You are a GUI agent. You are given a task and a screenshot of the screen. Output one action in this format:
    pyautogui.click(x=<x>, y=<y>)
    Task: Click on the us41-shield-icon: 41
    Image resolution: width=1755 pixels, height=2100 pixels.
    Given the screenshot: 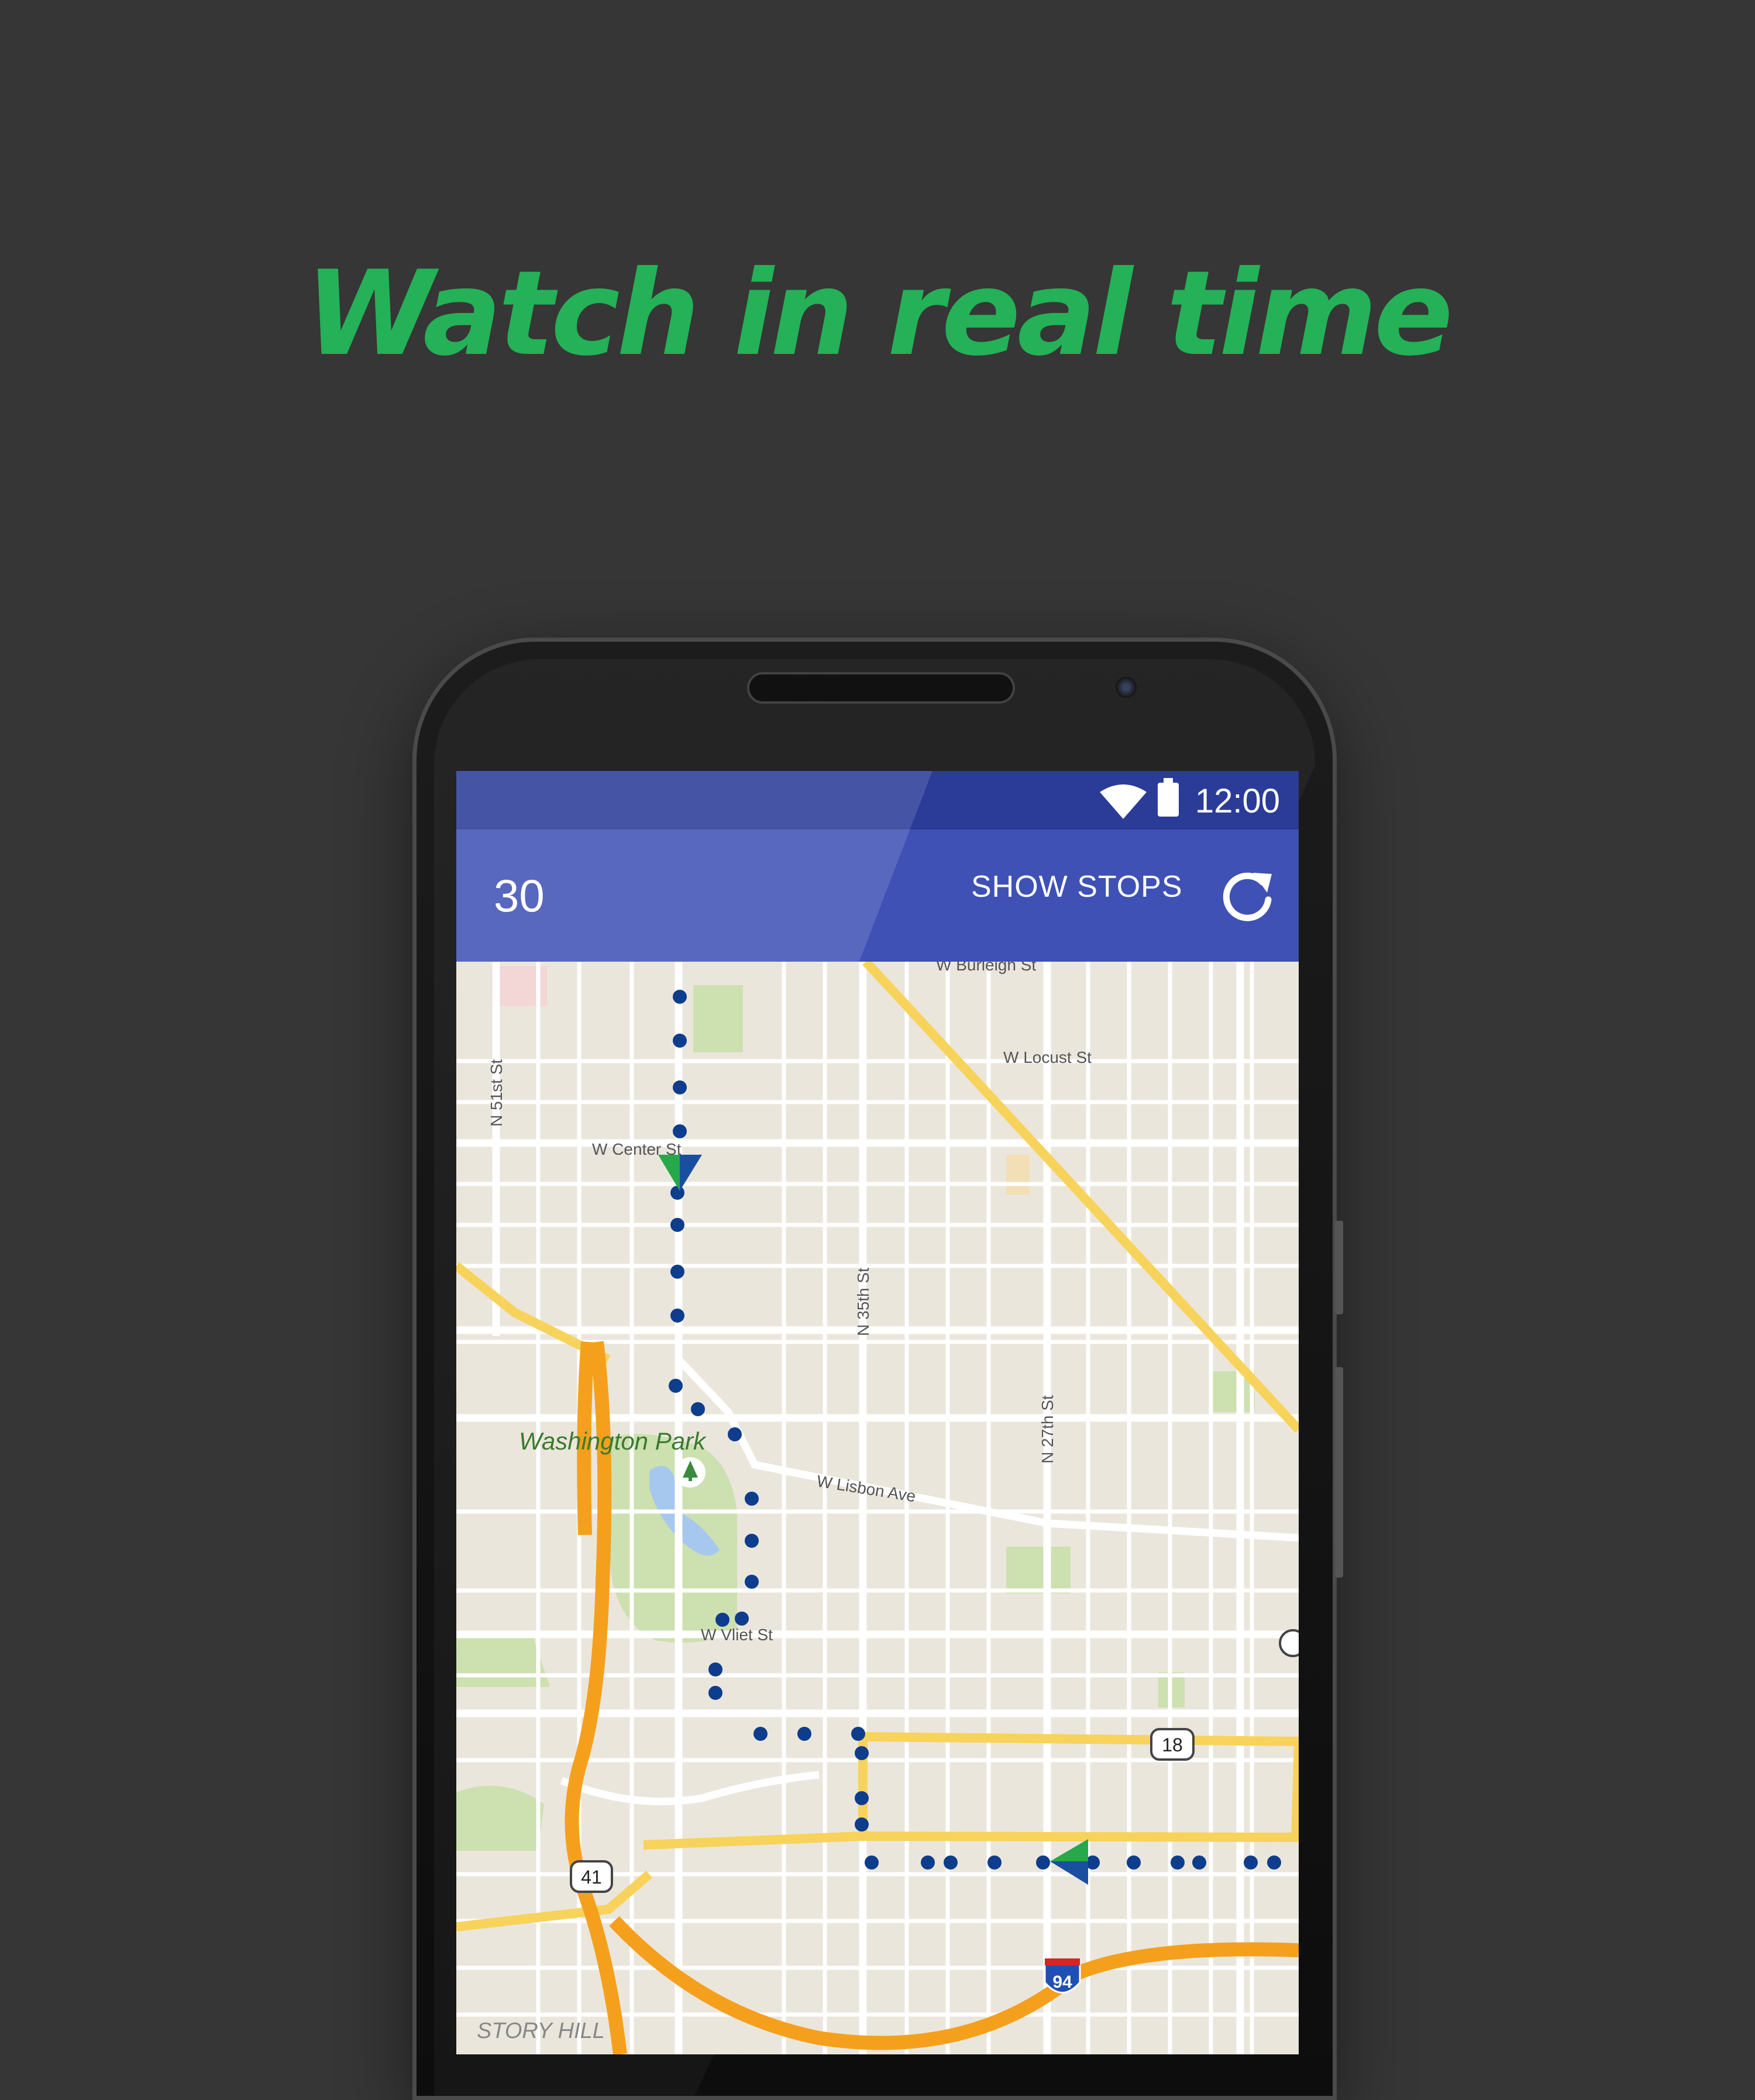 What is the action you would take?
    pyautogui.click(x=591, y=1876)
    